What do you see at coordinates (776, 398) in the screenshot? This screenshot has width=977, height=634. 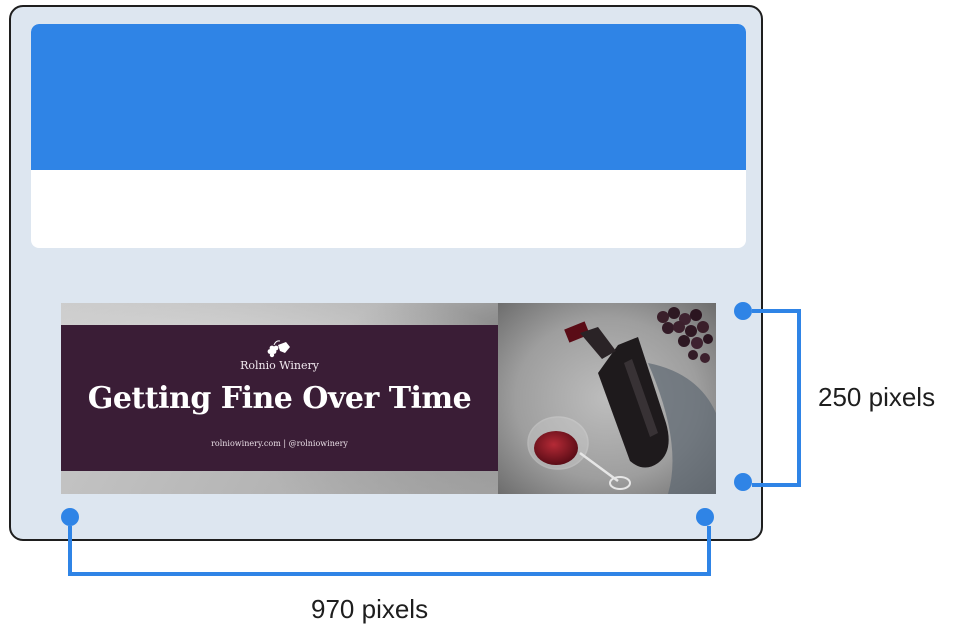 I see `height-bracket` at bounding box center [776, 398].